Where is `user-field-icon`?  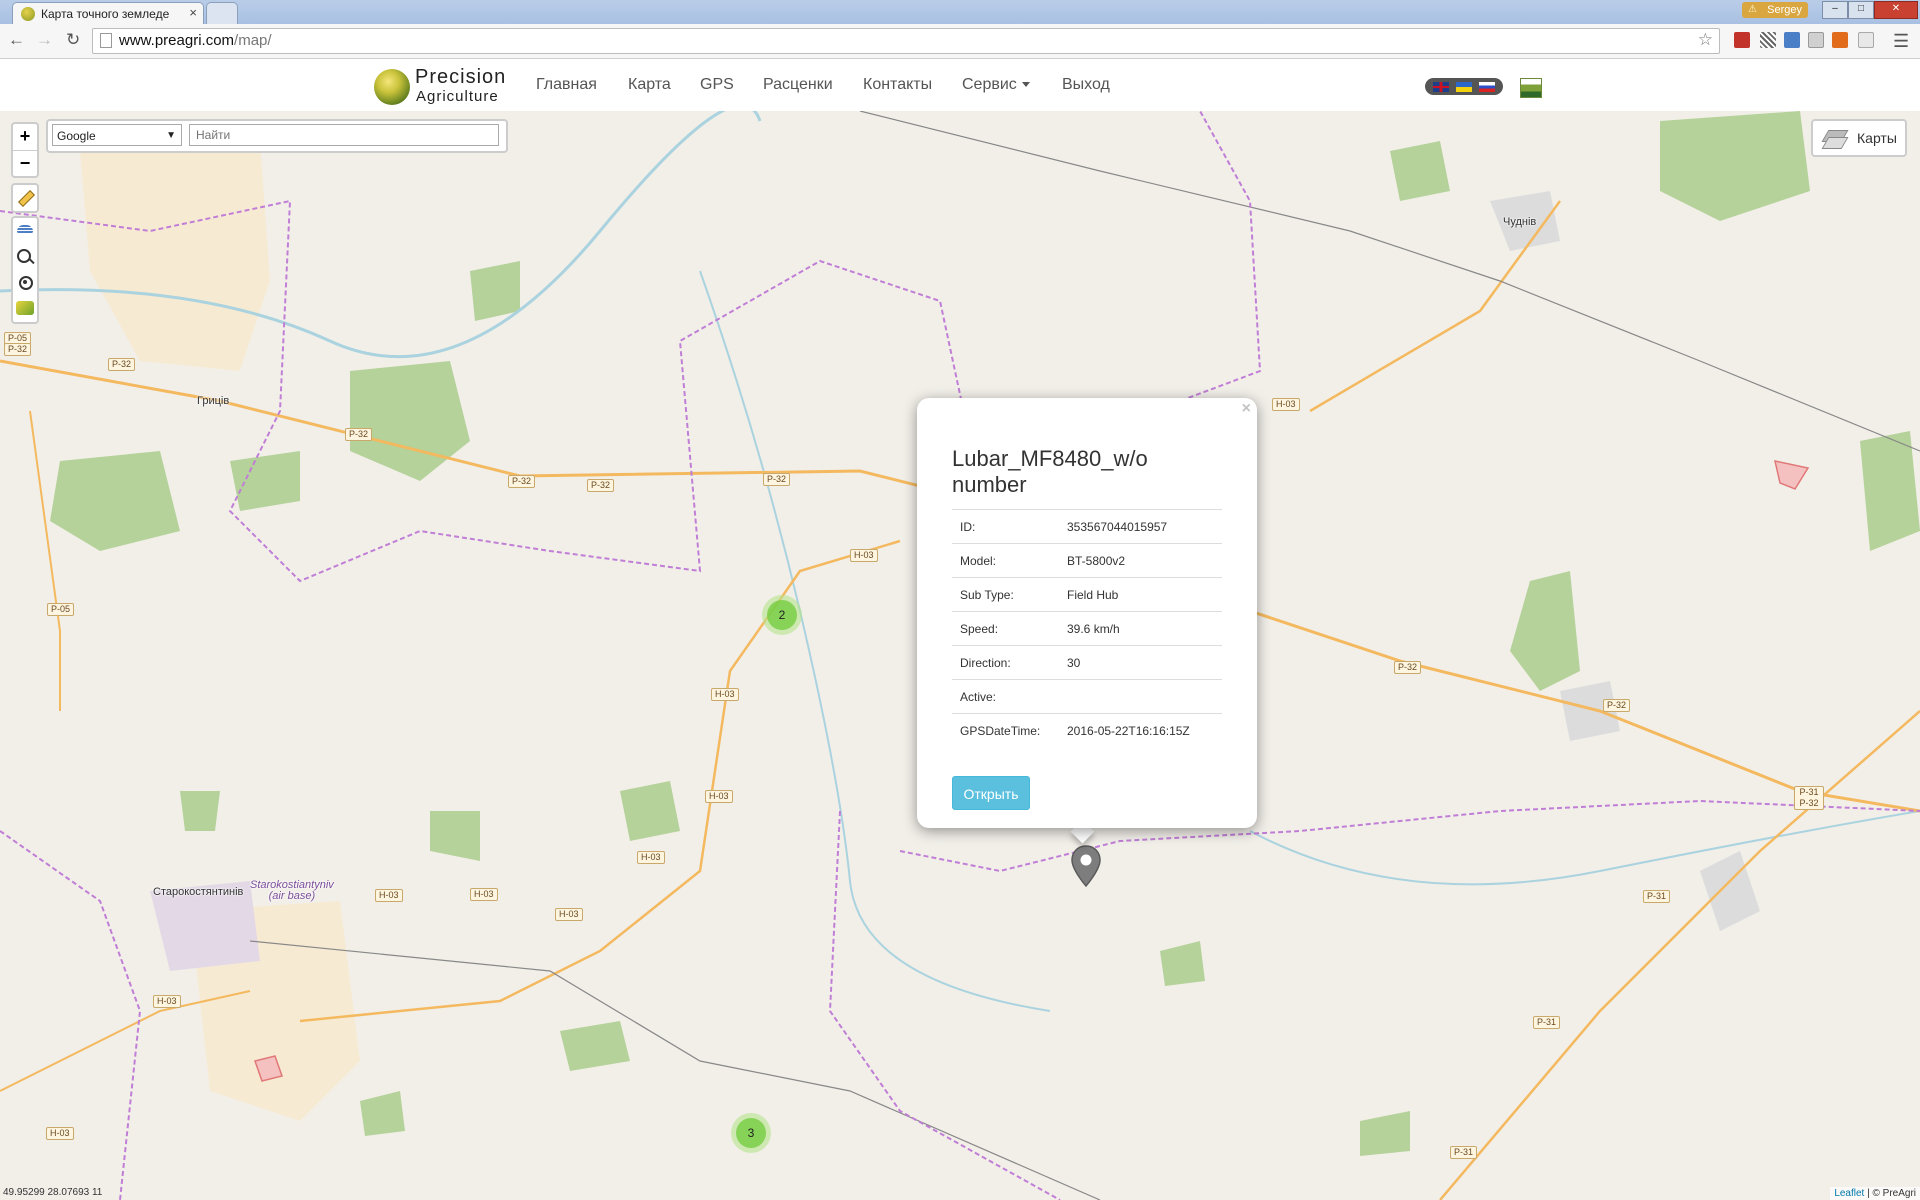 user-field-icon is located at coordinates (1531, 88).